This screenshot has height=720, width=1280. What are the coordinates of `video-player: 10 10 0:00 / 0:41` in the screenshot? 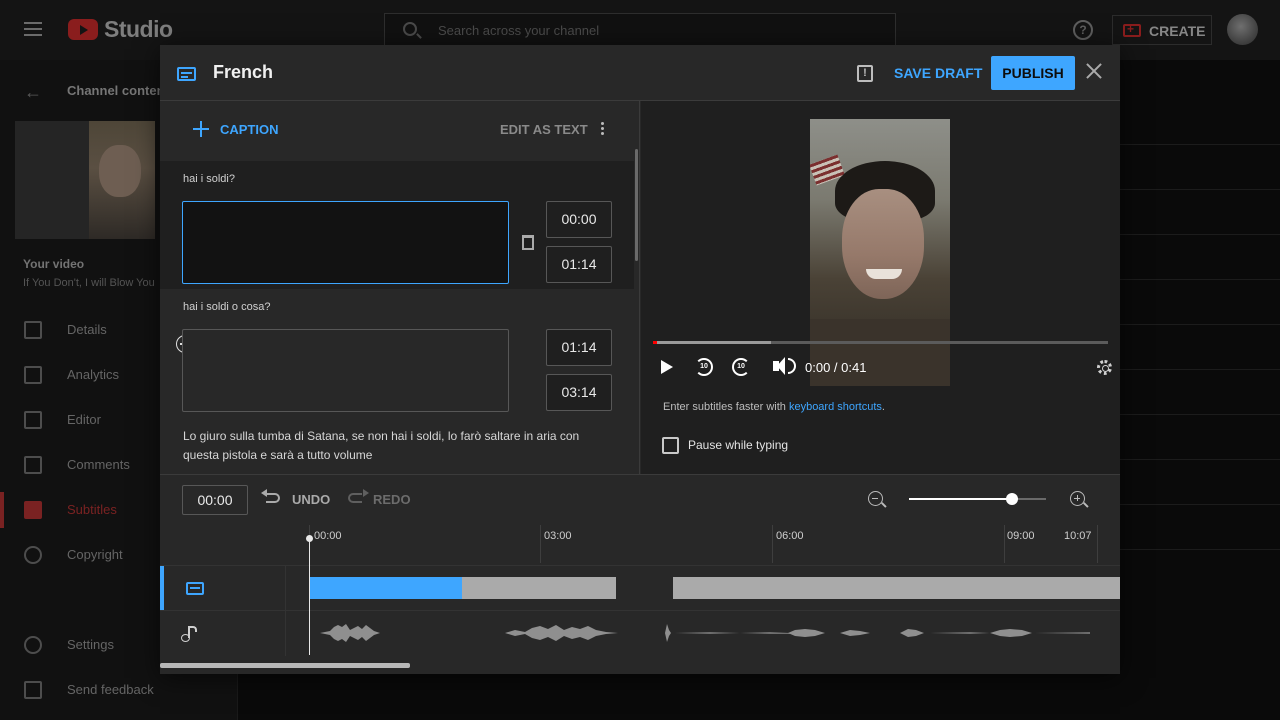 It's located at (880, 243).